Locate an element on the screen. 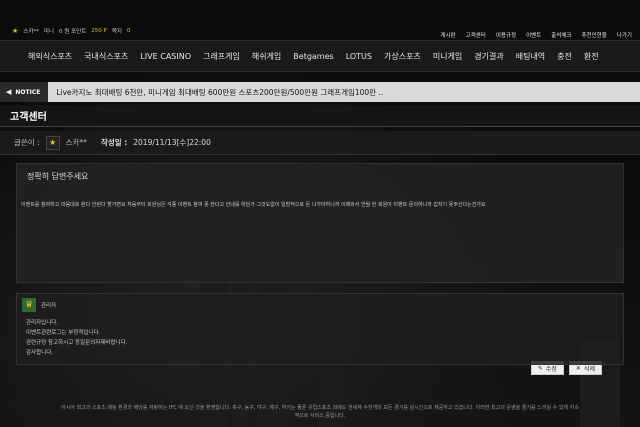 Image resolution: width=640 pixels, height=427 pixels. nav-lotus: LOTUS is located at coordinates (359, 56).